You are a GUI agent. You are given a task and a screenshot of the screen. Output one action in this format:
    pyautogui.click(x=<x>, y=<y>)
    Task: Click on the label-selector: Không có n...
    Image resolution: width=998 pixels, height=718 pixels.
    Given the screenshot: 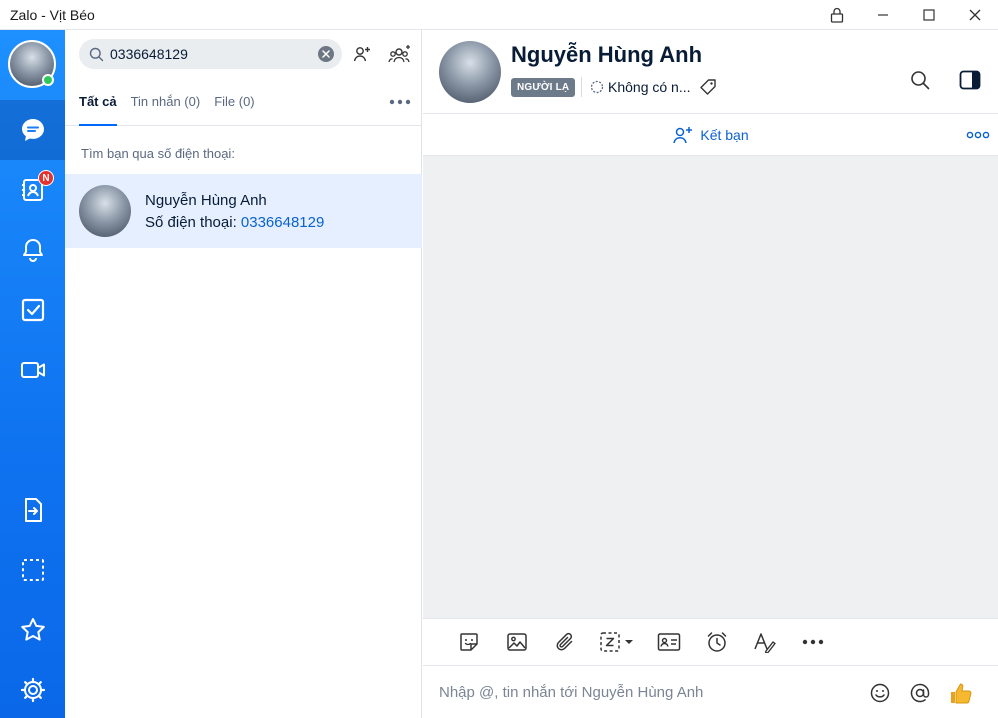 What is the action you would take?
    pyautogui.click(x=649, y=87)
    